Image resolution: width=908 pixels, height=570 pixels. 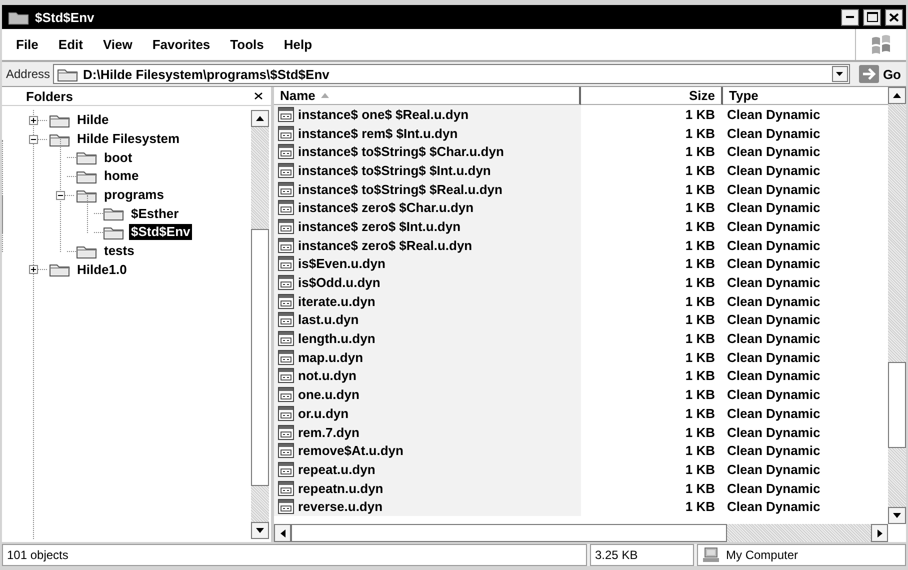 What do you see at coordinates (328, 320) in the screenshot?
I see `file-name: last.u.dyn` at bounding box center [328, 320].